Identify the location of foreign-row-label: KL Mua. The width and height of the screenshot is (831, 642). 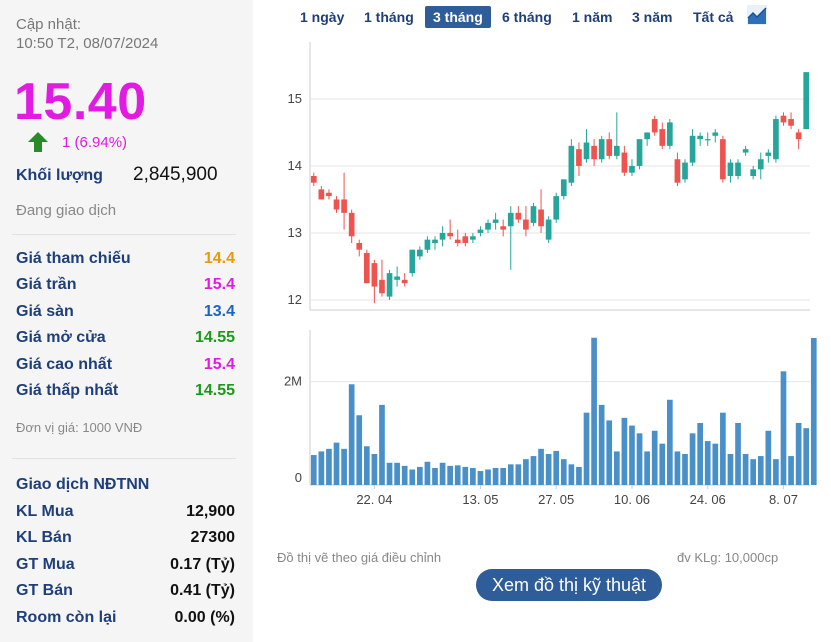
(45, 511).